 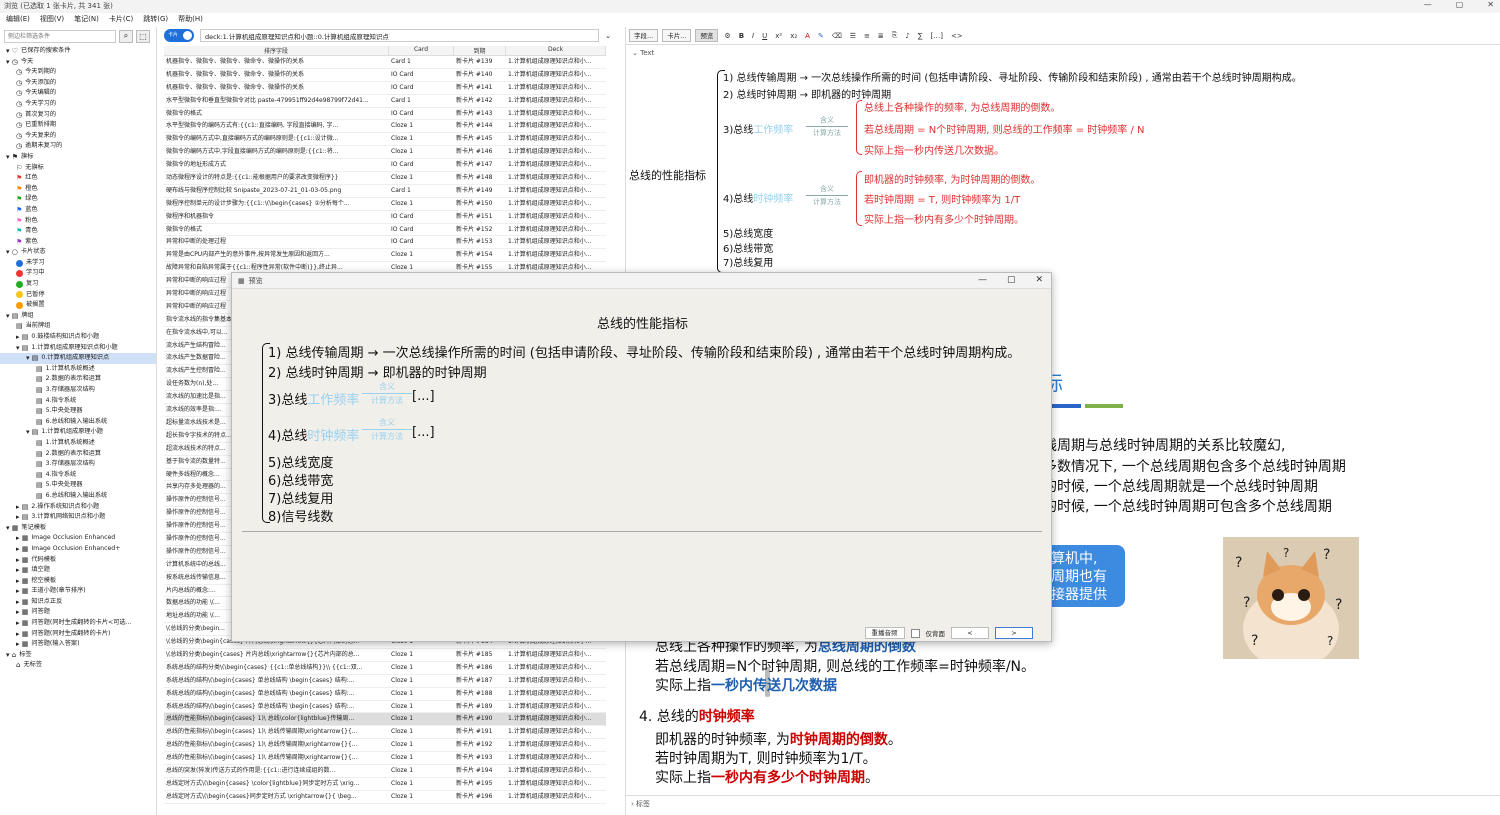 What do you see at coordinates (78, 157) in the screenshot?
I see `sidebar-item: ▾ ⚑ 旗标` at bounding box center [78, 157].